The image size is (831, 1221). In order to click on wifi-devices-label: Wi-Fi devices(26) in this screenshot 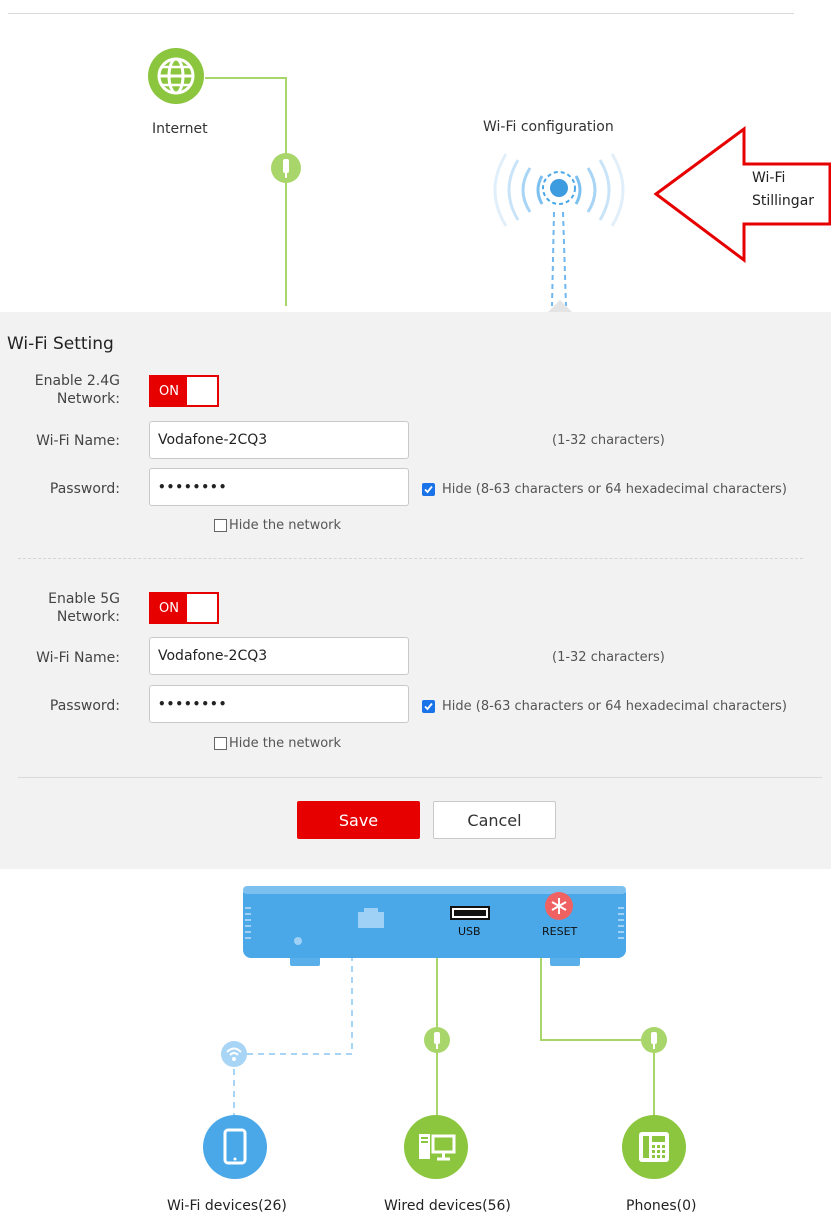, I will do `click(227, 1206)`.